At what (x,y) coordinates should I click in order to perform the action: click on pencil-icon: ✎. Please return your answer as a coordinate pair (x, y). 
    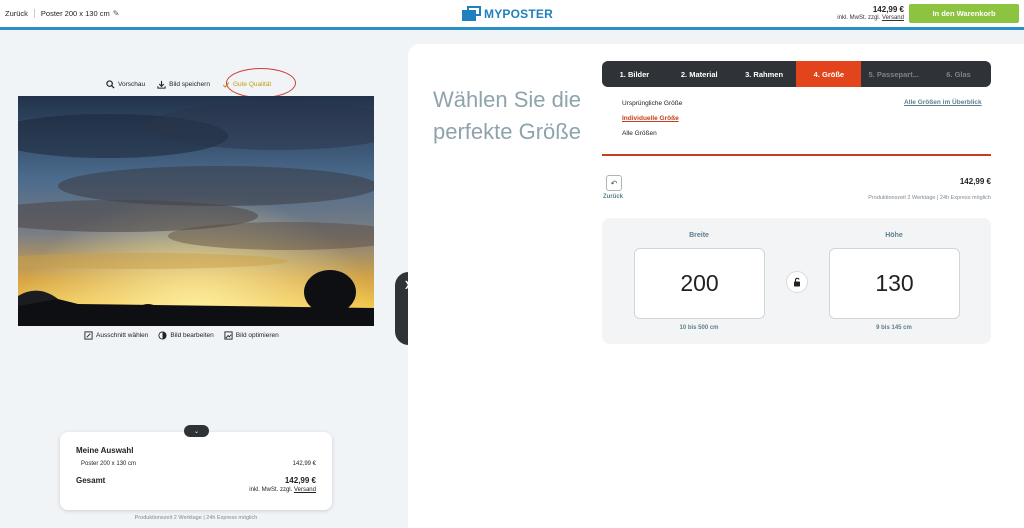
    Looking at the image, I should click on (116, 13).